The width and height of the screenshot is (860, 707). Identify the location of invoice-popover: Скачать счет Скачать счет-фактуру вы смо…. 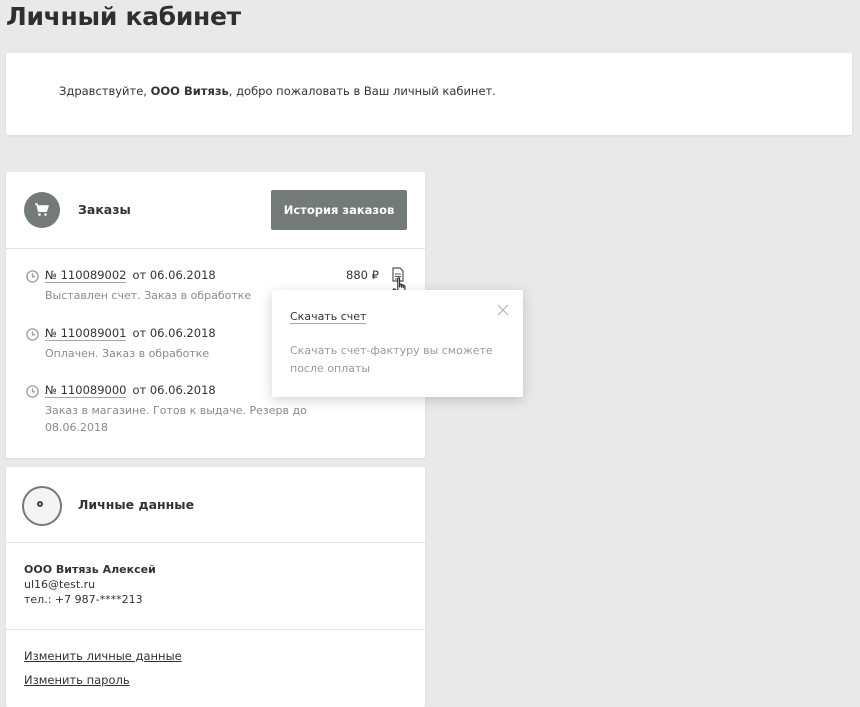
(397, 343).